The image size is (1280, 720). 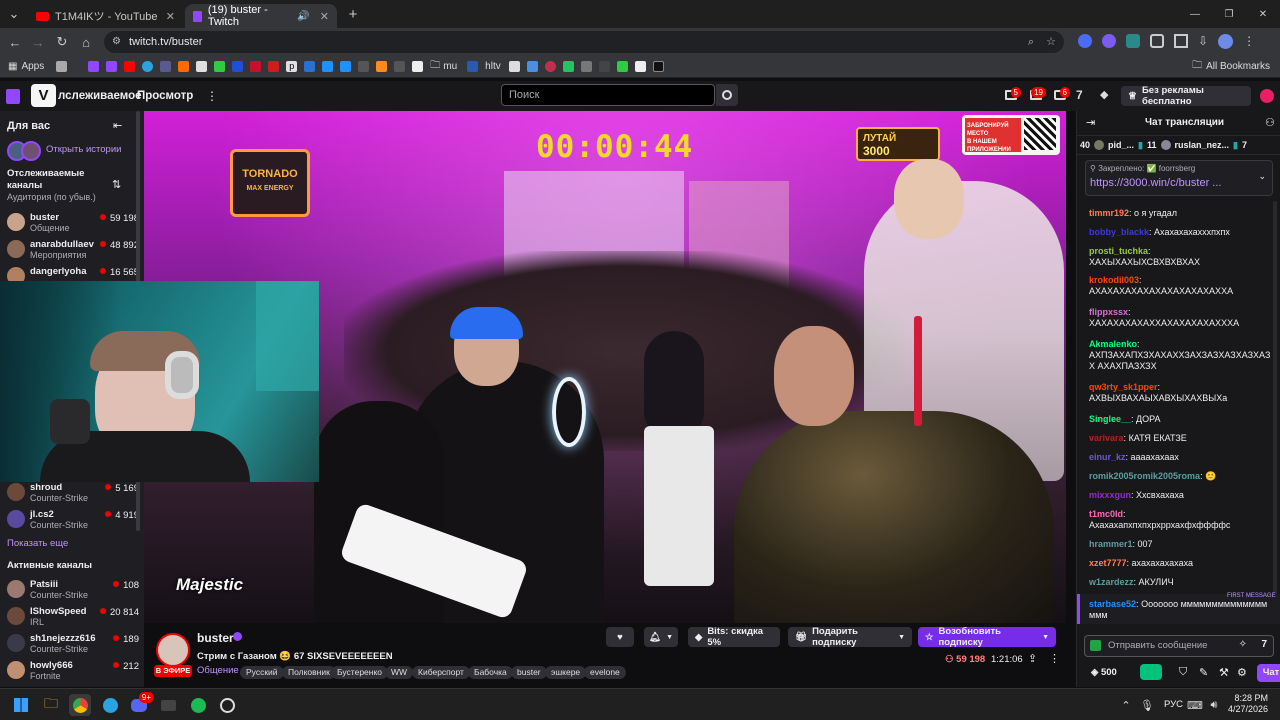 What do you see at coordinates (584, 42) in the screenshot?
I see `url-input: ⚙ twitch.tv/buster ⌕ ☆` at bounding box center [584, 42].